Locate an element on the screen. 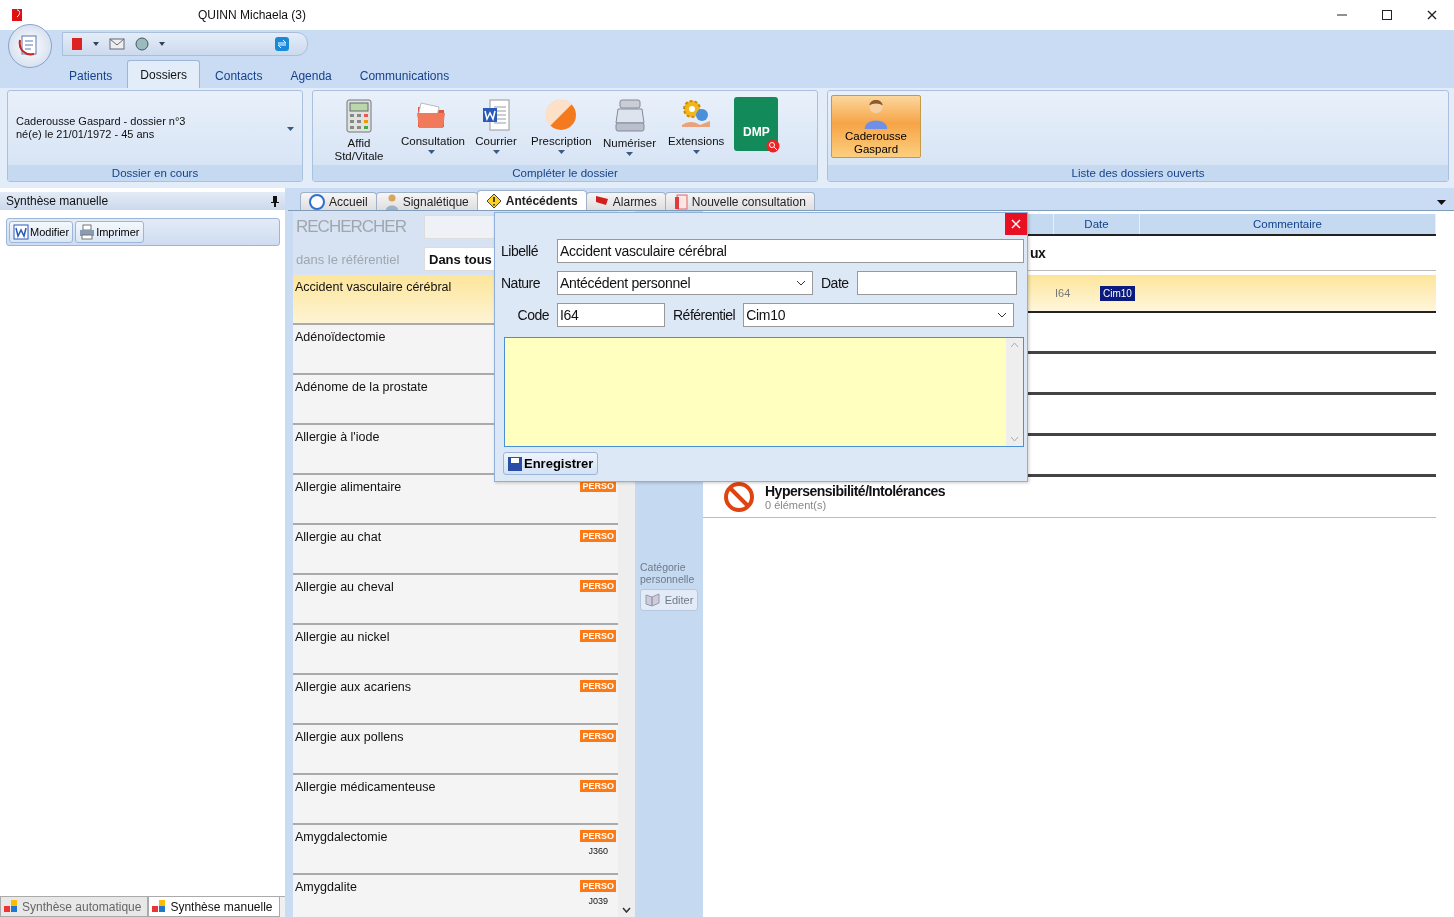 Image resolution: width=1454 pixels, height=917 pixels. list-item: Allergie au nickel PERSO is located at coordinates (455, 650).